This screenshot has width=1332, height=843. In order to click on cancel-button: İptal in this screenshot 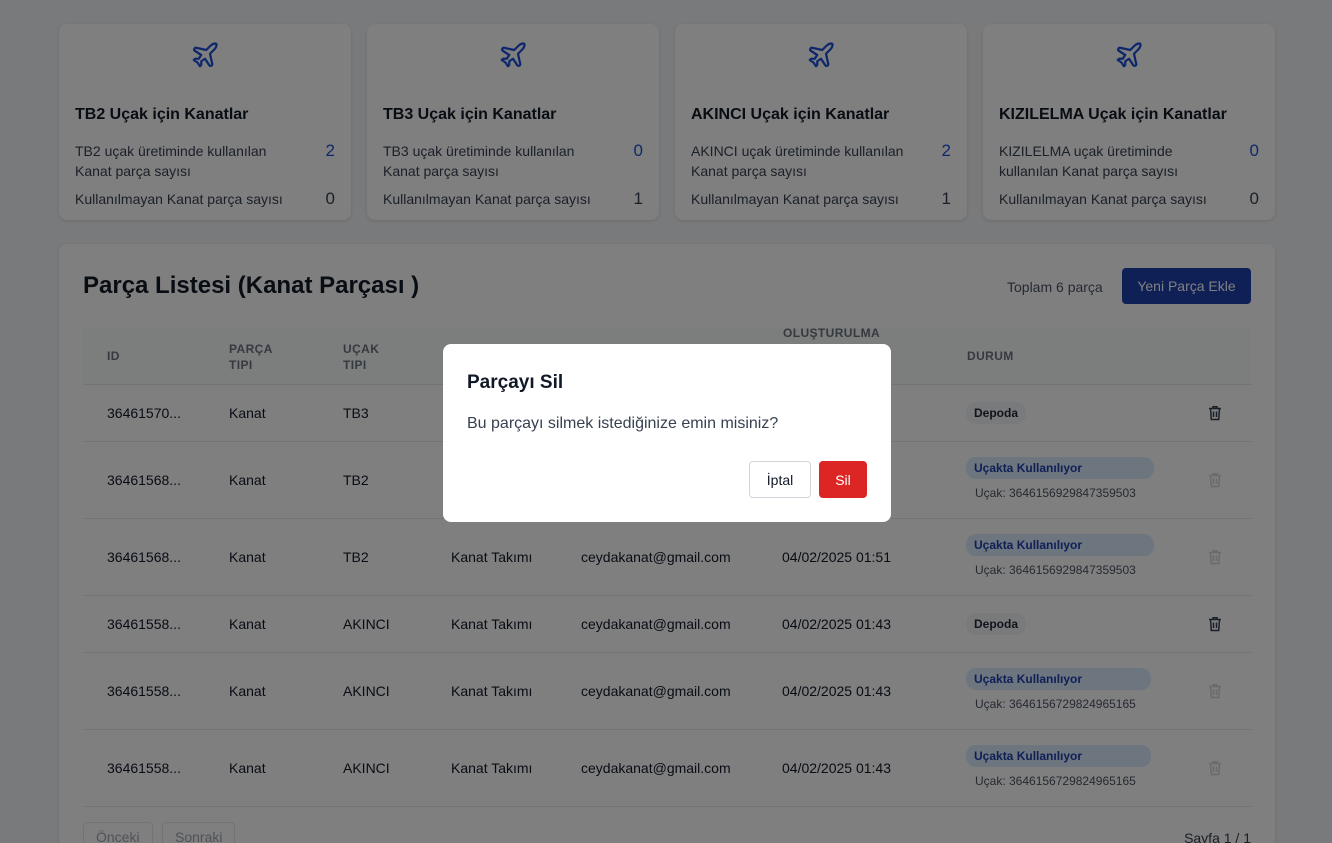, I will do `click(780, 479)`.